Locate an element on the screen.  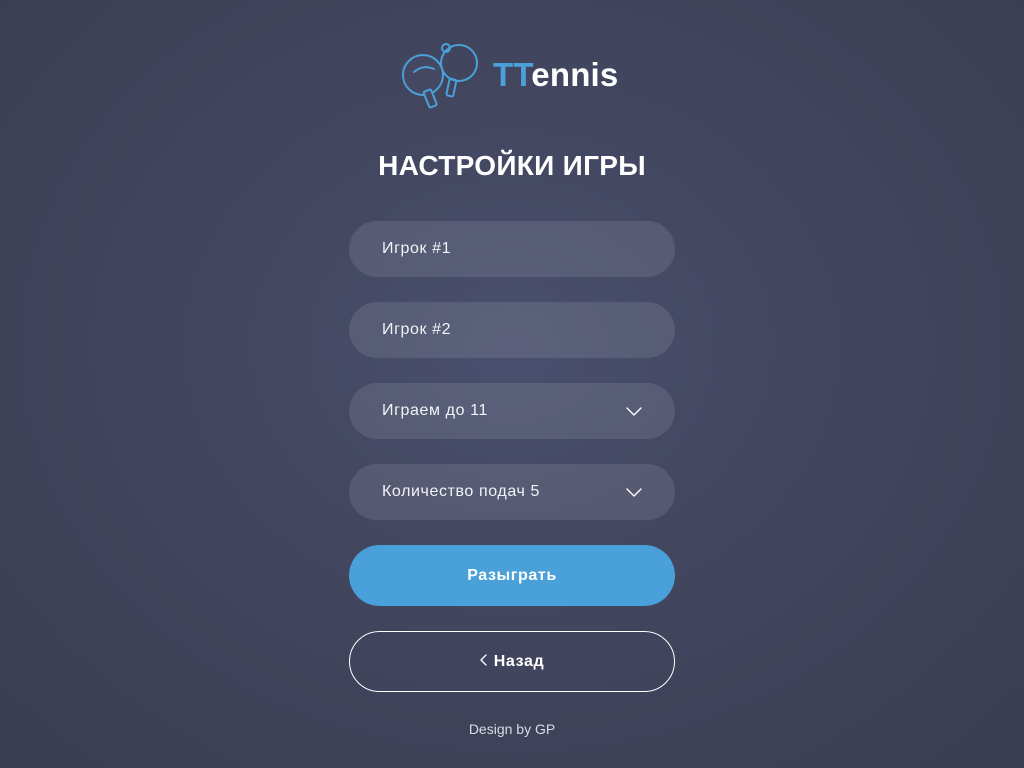
app-name-rest: ennis is located at coordinates (575, 74).